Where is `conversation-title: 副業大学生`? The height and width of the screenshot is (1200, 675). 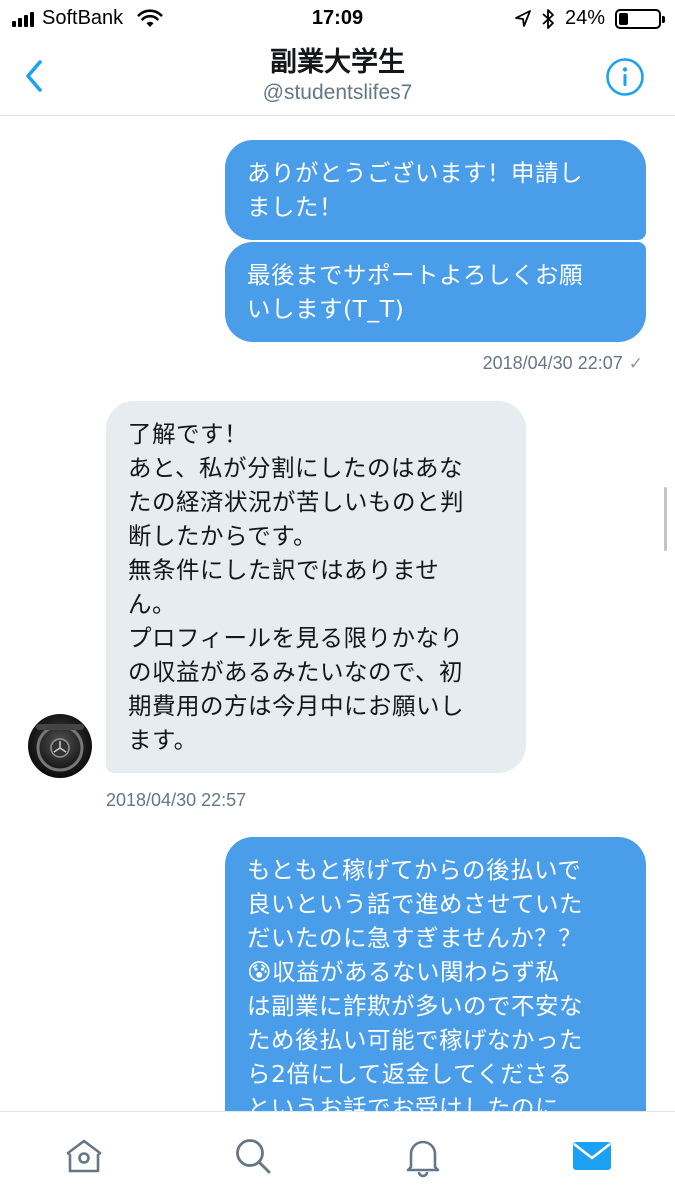 conversation-title: 副業大学生 is located at coordinates (337, 62).